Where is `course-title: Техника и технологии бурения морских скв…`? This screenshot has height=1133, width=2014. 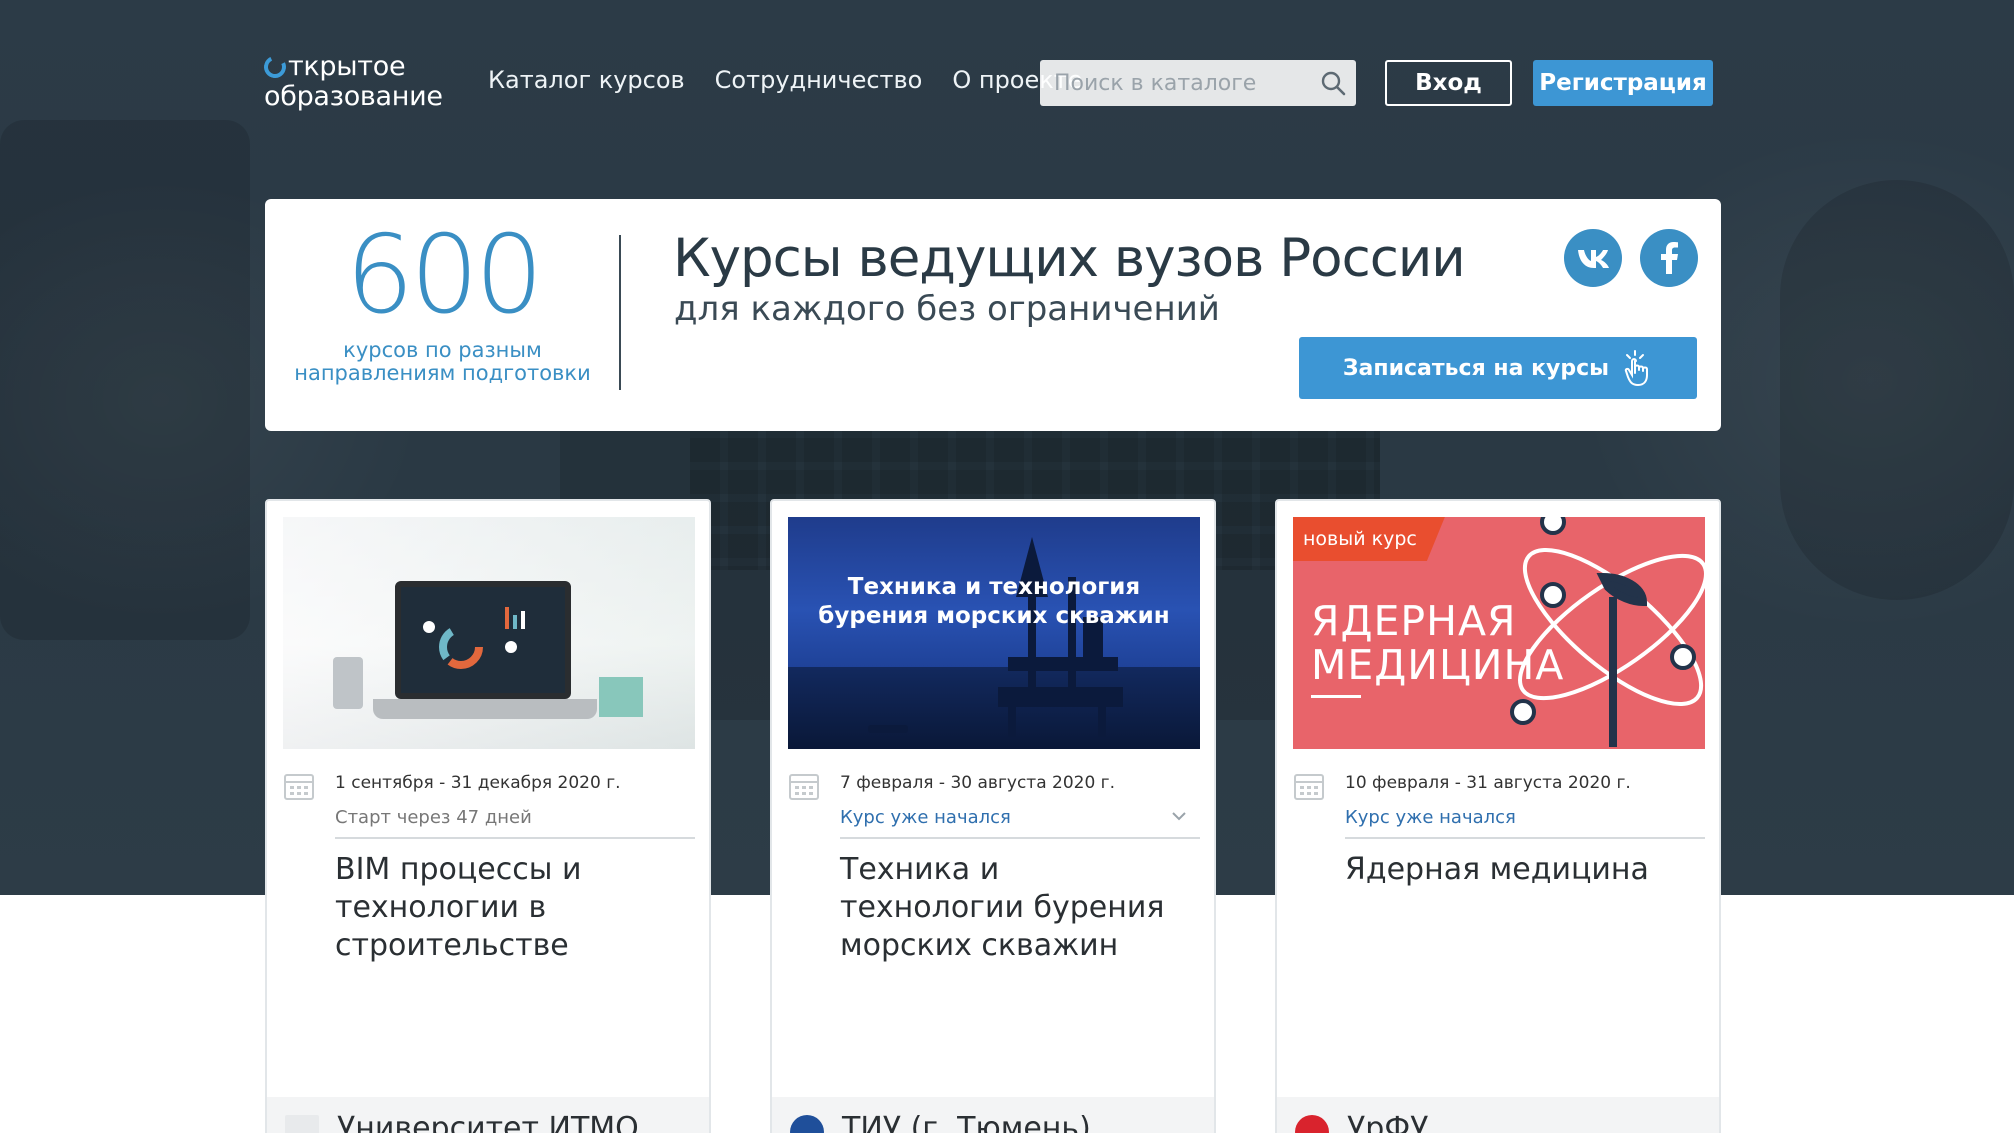
course-title: Техника и технологии бурения морских скв… is located at coordinates (1010, 908).